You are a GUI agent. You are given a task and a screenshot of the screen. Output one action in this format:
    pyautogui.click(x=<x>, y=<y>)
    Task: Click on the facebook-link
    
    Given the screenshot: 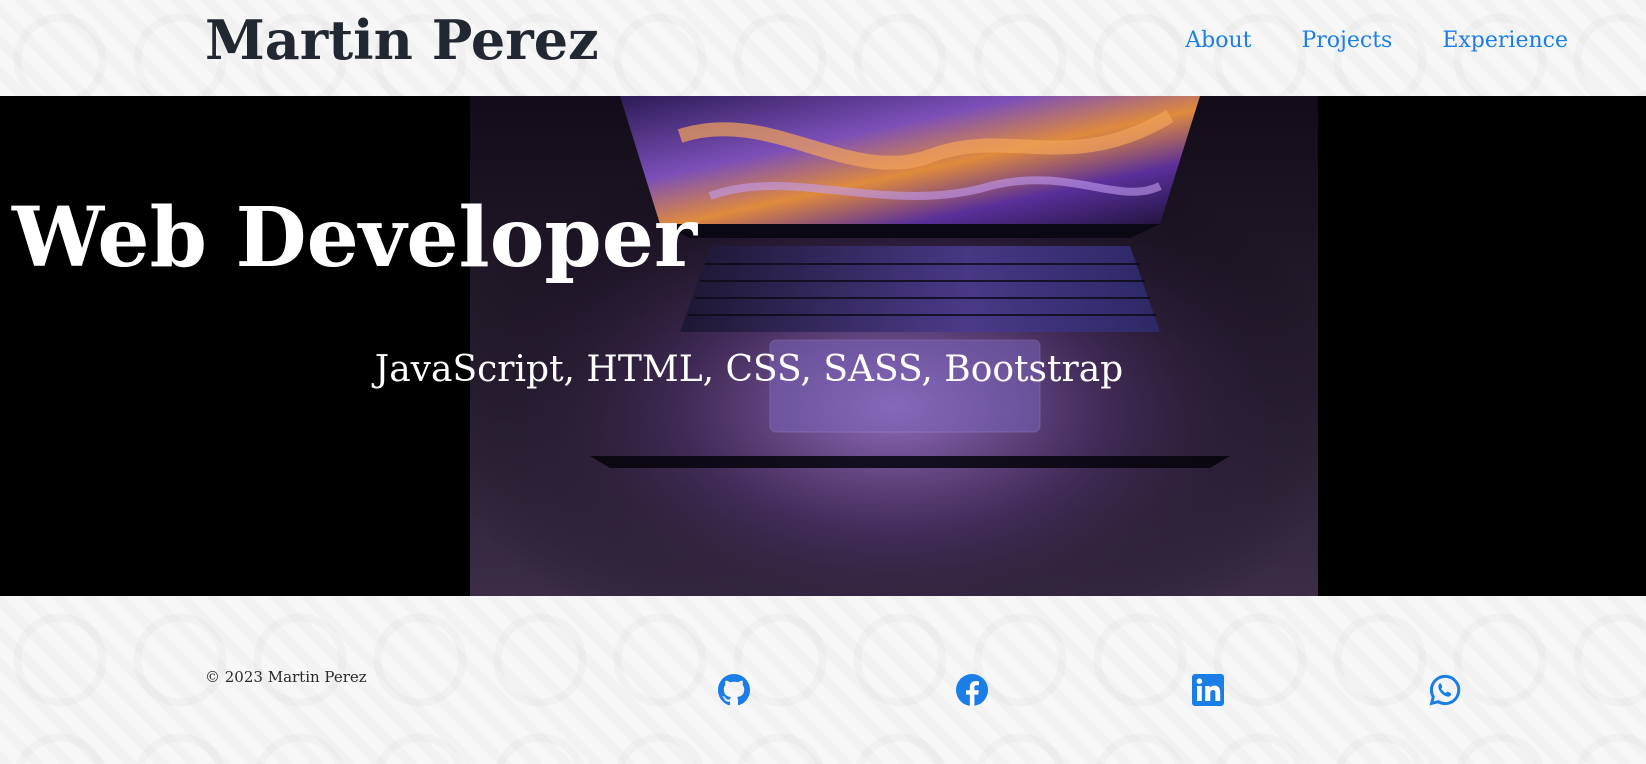 What is the action you would take?
    pyautogui.click(x=972, y=690)
    